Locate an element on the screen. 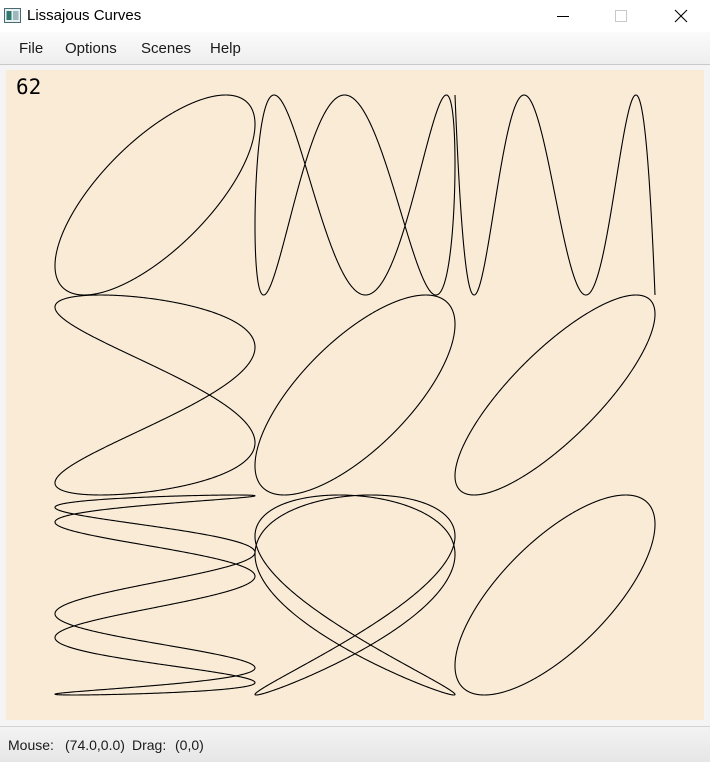 The width and height of the screenshot is (710, 762). mouse-label: Mouse: is located at coordinates (31, 745).